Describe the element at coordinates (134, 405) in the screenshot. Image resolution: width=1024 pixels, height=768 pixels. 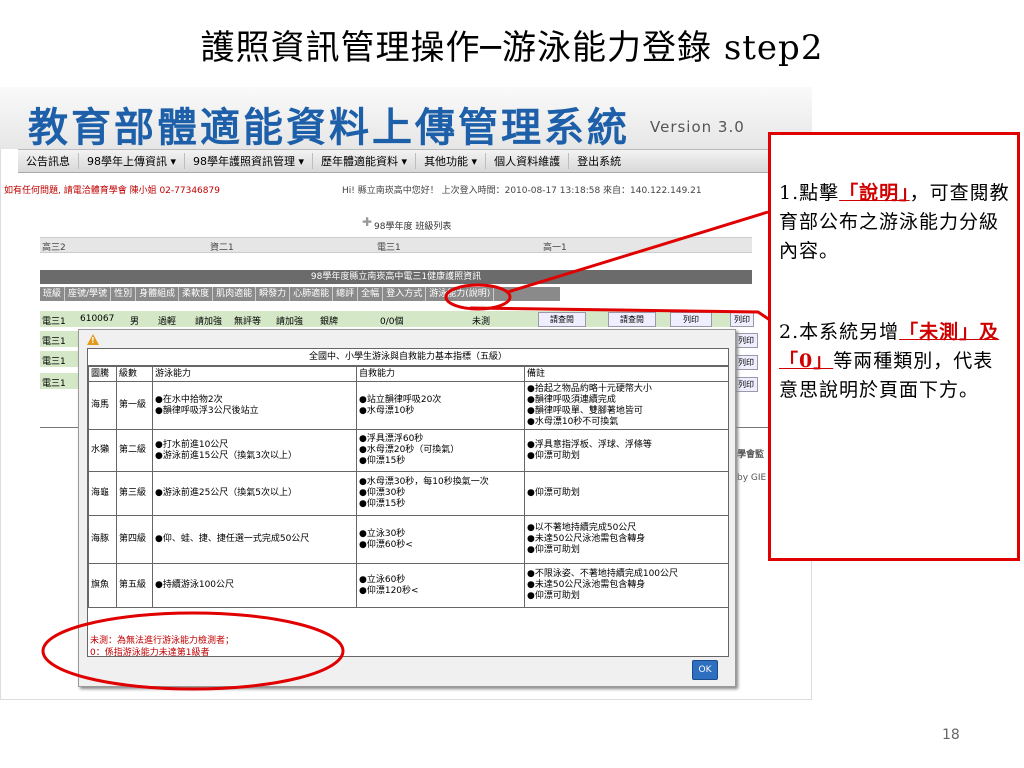
I see `cell-level: 第一級` at that location.